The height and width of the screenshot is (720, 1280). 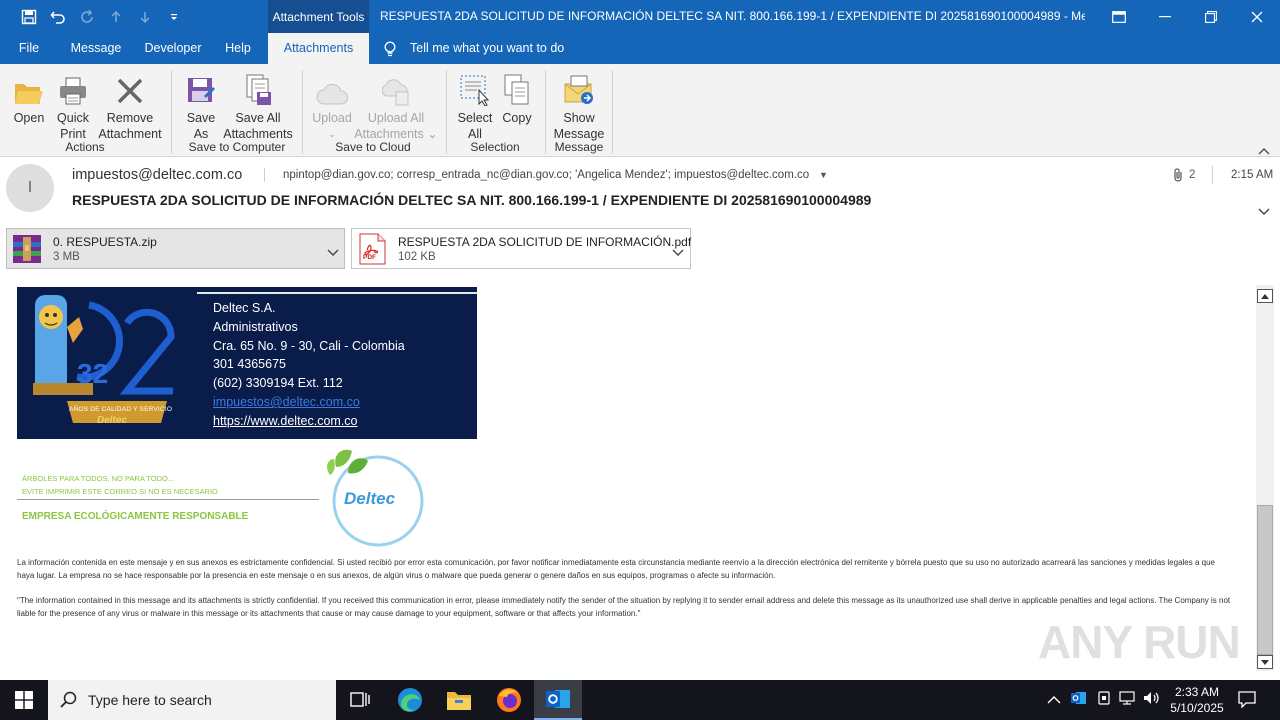 I want to click on upload-button: Upload ⌄, so click(x=332, y=106).